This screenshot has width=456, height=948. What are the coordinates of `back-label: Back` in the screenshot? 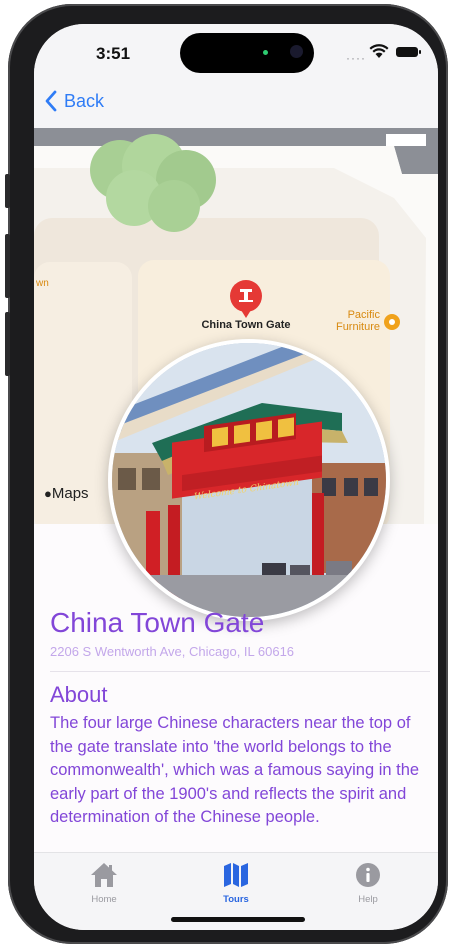 It's located at (84, 100).